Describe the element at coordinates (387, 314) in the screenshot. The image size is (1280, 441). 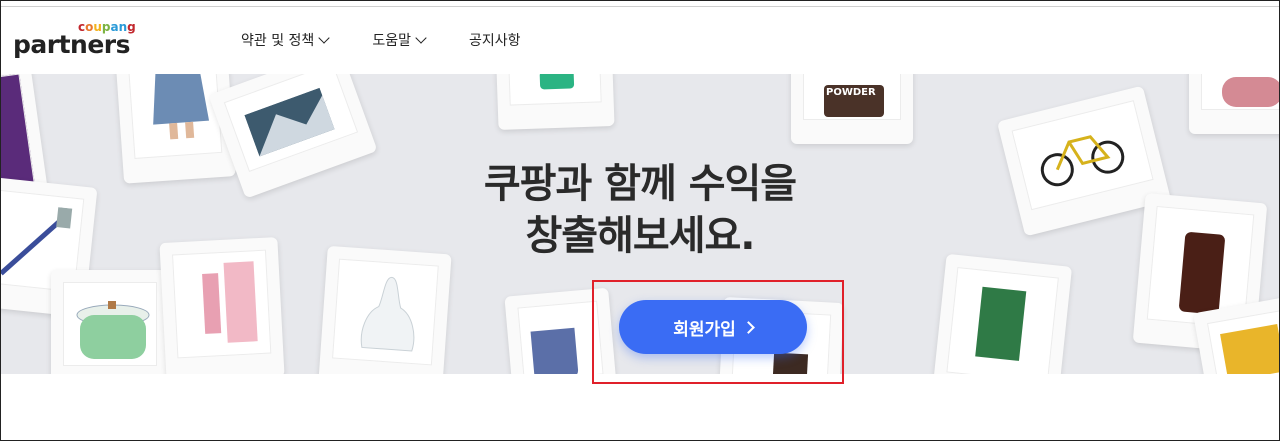
I see `bottle-nipple-icon` at that location.